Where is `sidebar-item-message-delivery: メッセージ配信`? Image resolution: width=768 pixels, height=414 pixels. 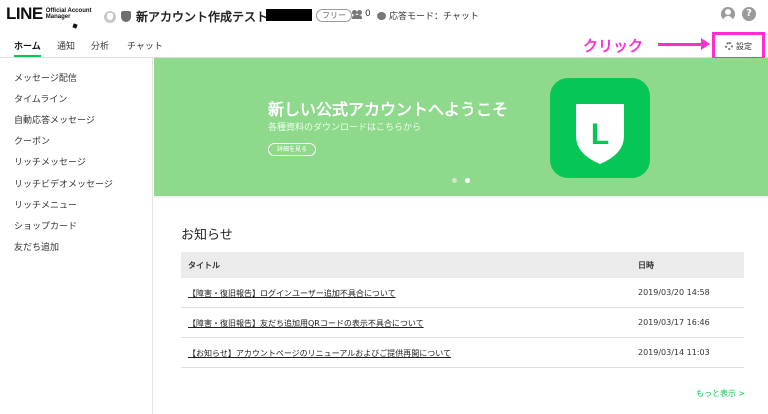
sidebar-item-message-delivery: メッセージ配信 is located at coordinates (45, 77).